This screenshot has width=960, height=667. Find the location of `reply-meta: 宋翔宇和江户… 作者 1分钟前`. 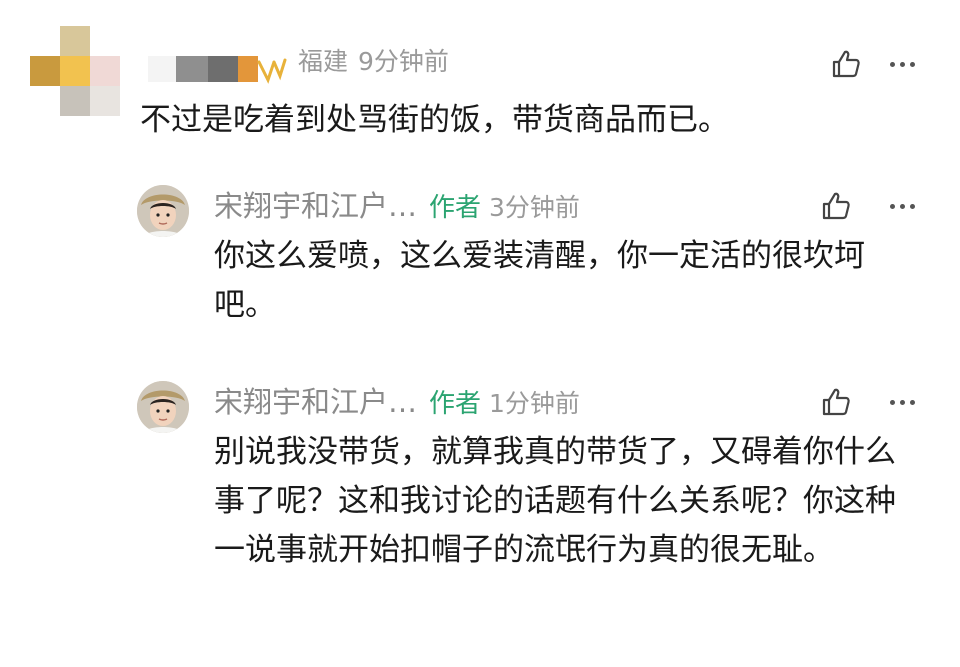

reply-meta: 宋翔宇和江户… 作者 1分钟前 is located at coordinates (397, 403).